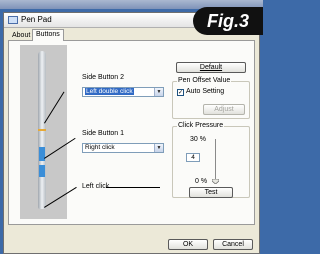  I want to click on ok-button: OK, so click(188, 244).